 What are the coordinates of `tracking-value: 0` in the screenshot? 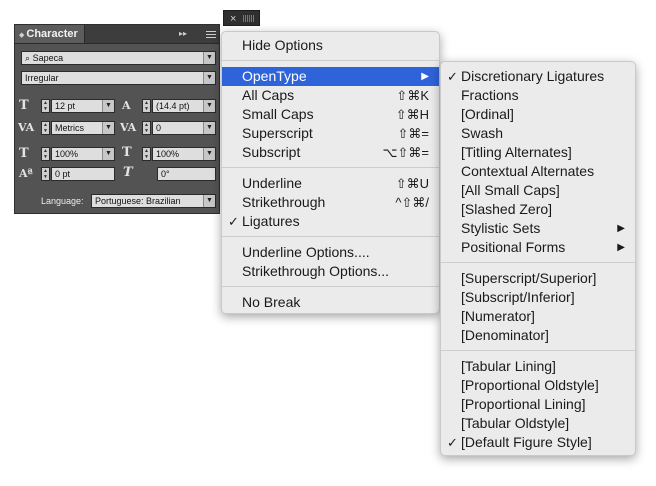 It's located at (159, 128).